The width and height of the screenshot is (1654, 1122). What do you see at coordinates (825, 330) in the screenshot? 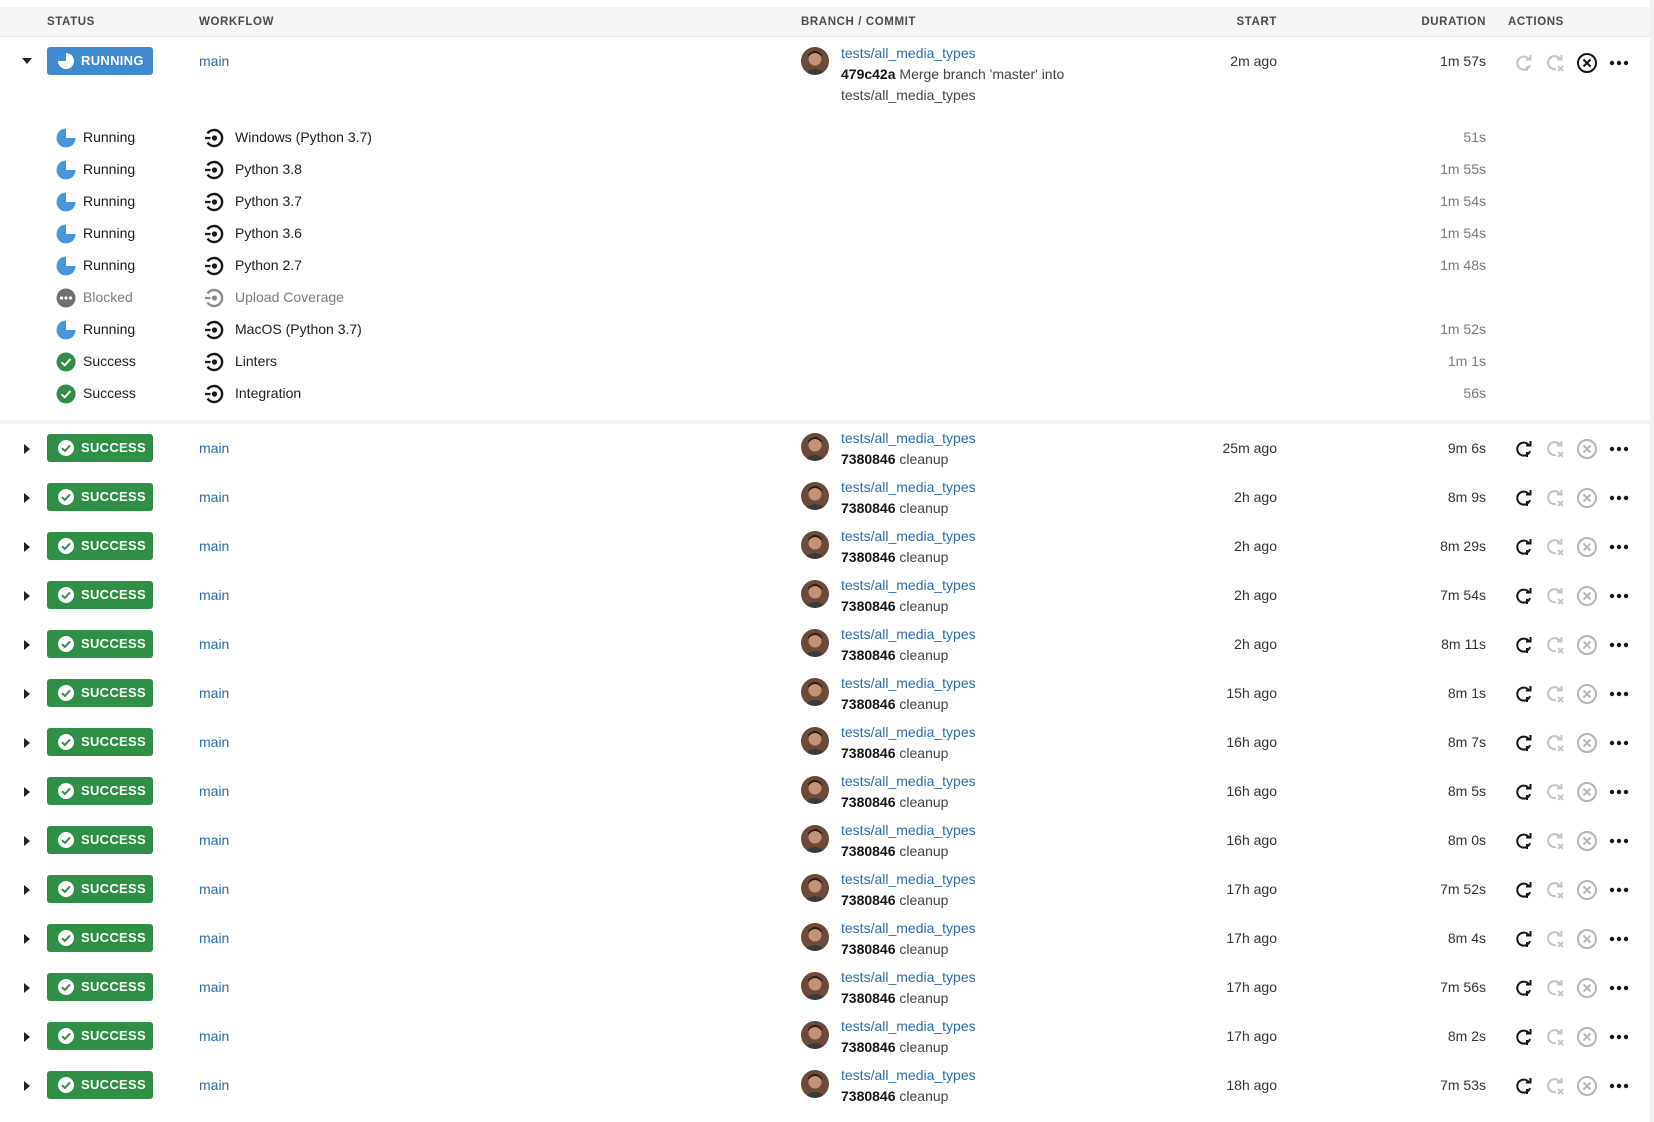
I see `job-row: Running MacOS (Python 3.7) 1m 52s` at bounding box center [825, 330].